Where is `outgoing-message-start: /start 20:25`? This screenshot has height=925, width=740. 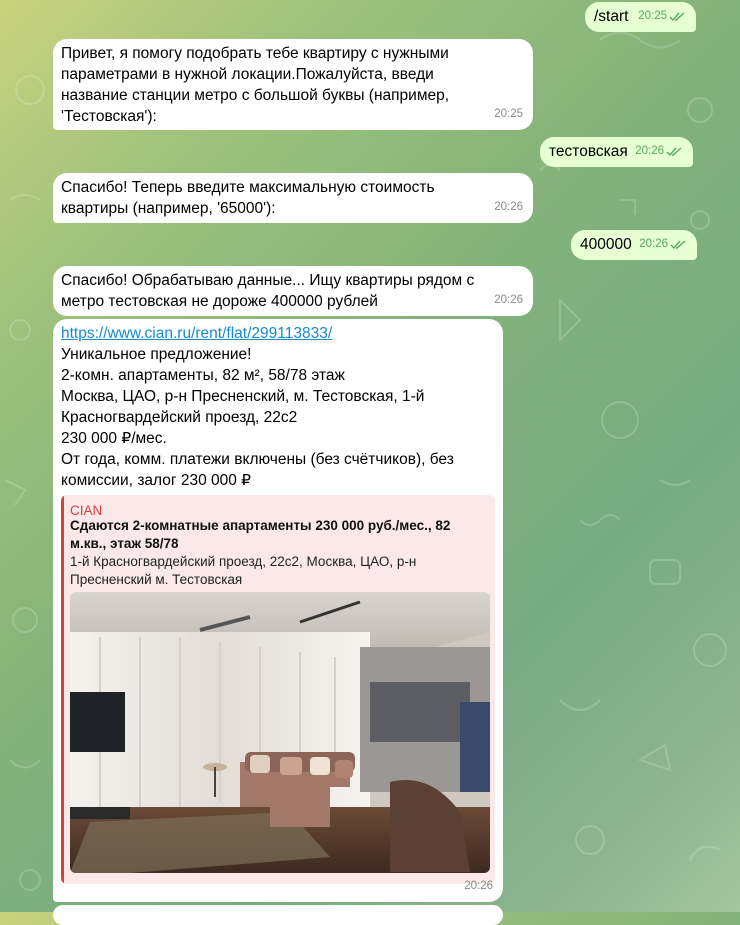 outgoing-message-start: /start 20:25 is located at coordinates (640, 17).